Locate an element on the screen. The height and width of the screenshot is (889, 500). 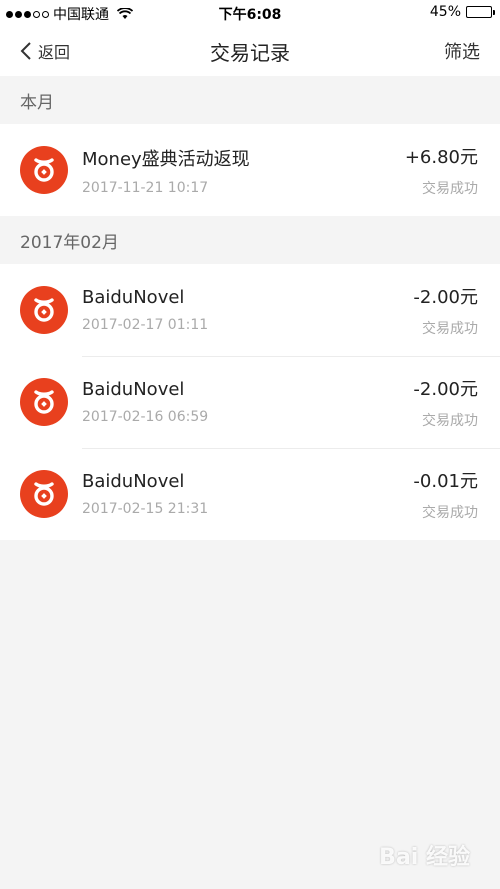
battery-icon is located at coordinates (480, 12).